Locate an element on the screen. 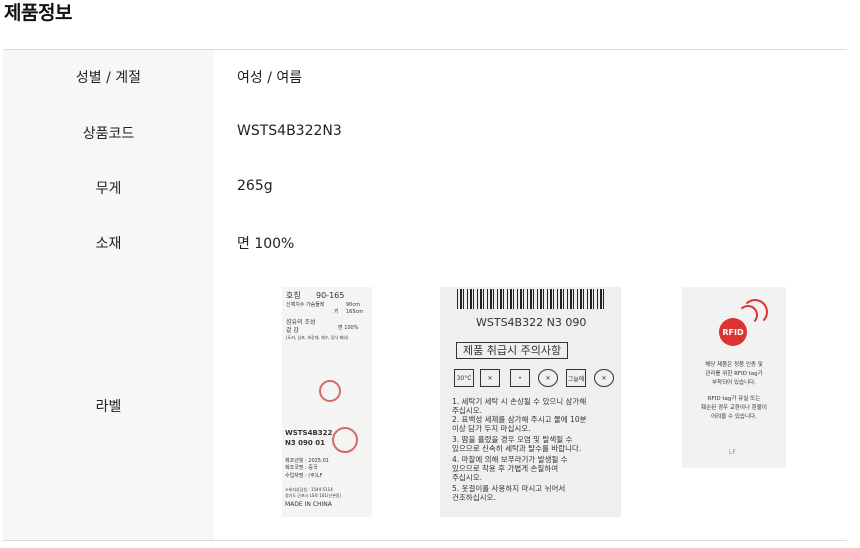 The width and height of the screenshot is (860, 548). tag-product-code: WSTS4B322 is located at coordinates (309, 433).